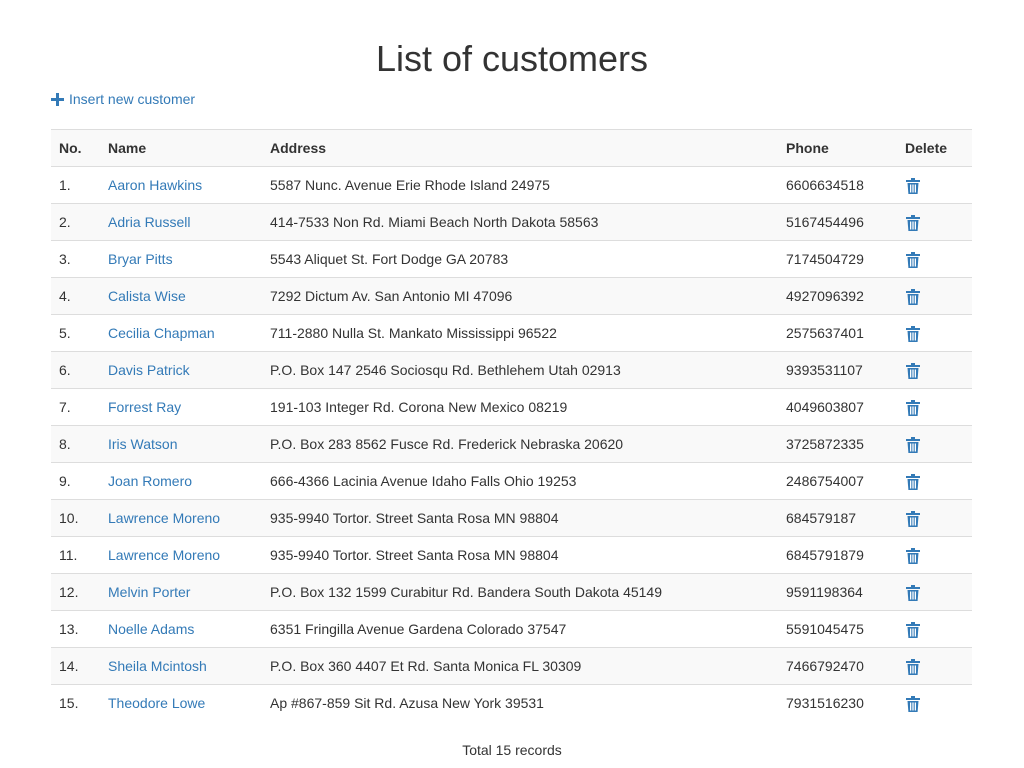 The height and width of the screenshot is (768, 1024). I want to click on phone-cell: 6606634518, so click(837, 185).